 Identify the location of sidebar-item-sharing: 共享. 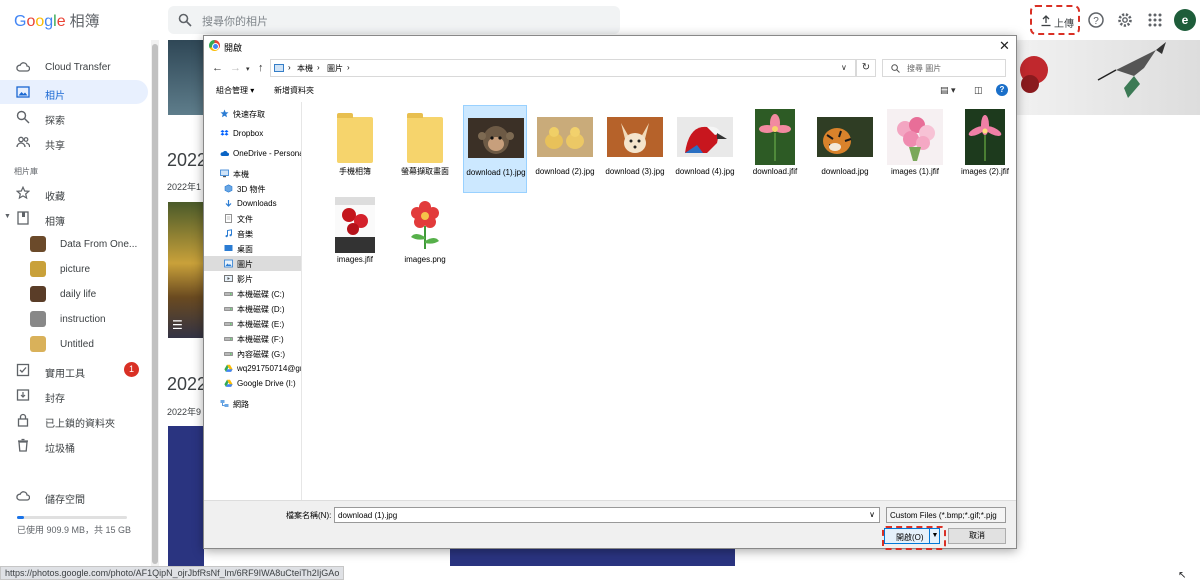
(74, 142).